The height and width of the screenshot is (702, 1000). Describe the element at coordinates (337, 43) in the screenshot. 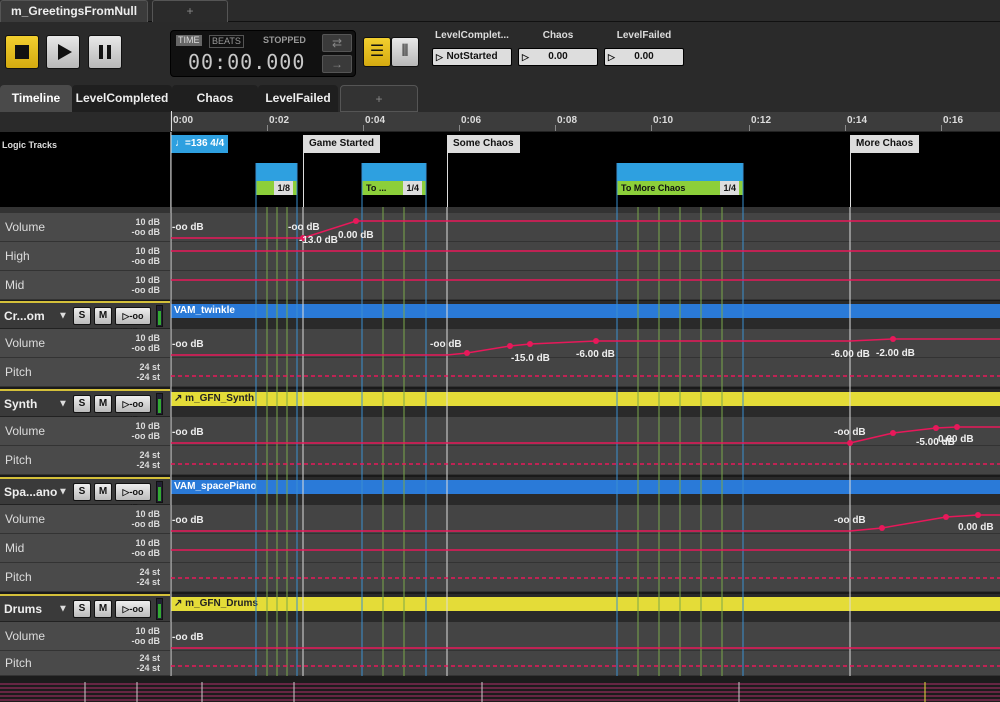

I see `loop-toggle-button: ⇄` at that location.